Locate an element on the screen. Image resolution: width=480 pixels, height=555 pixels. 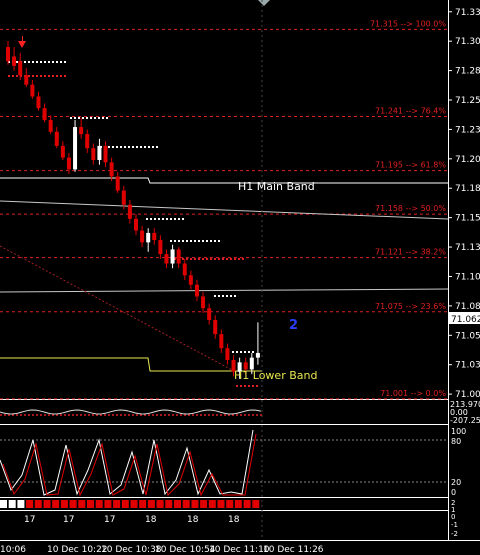
svg-text: 71.062 is located at coordinates (465, 320).